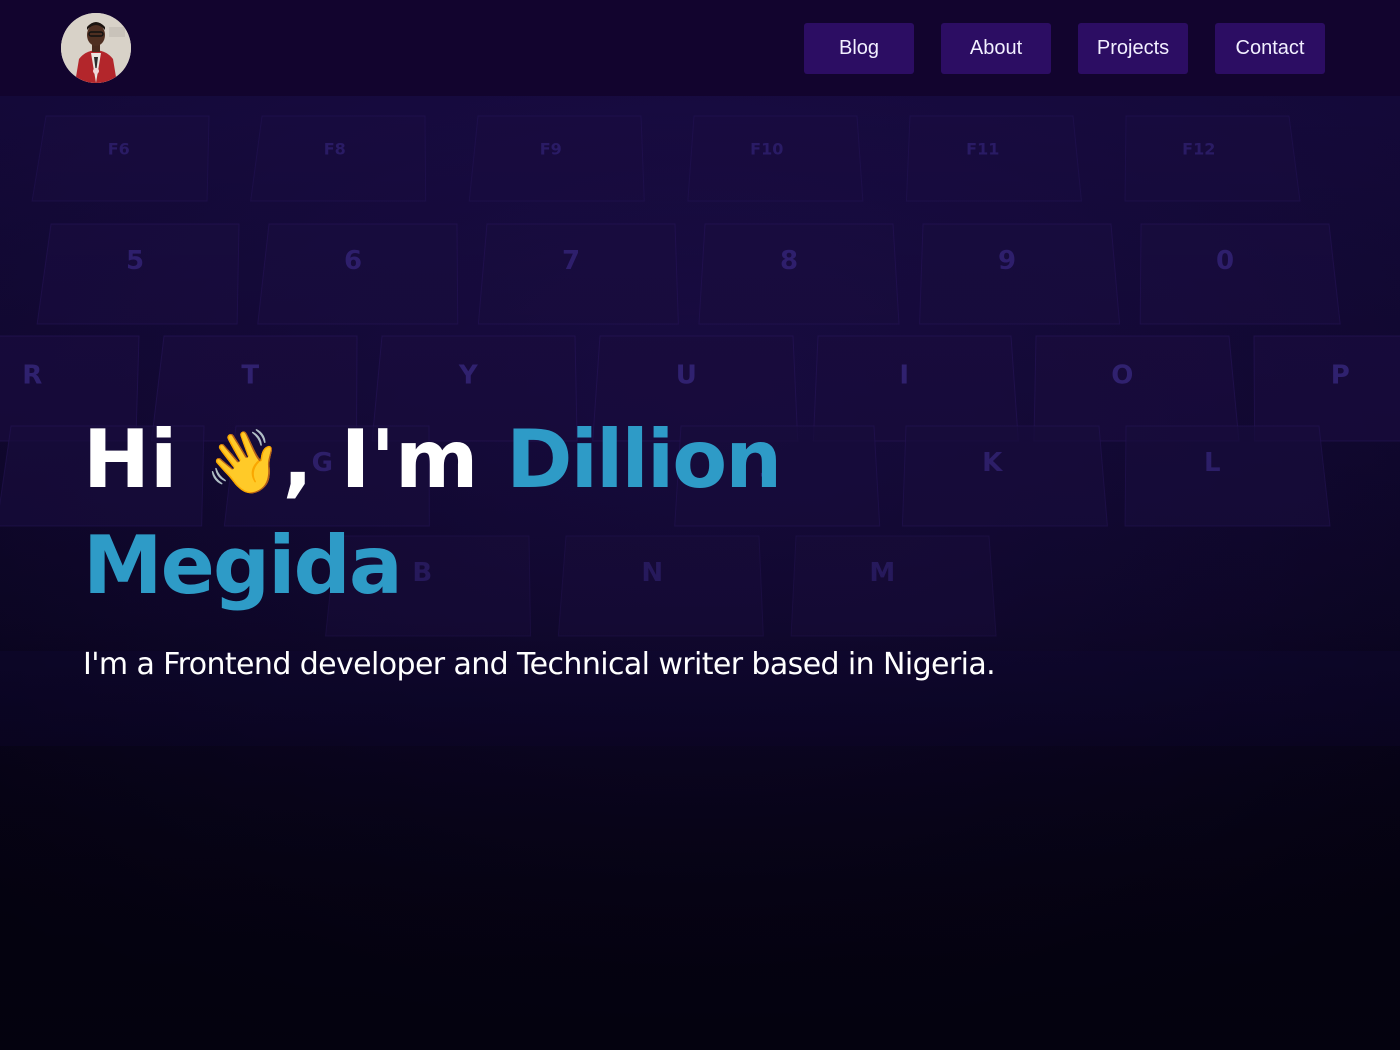 The height and width of the screenshot is (1050, 1400). Describe the element at coordinates (243, 565) in the screenshot. I see `last-name: Megida` at that location.